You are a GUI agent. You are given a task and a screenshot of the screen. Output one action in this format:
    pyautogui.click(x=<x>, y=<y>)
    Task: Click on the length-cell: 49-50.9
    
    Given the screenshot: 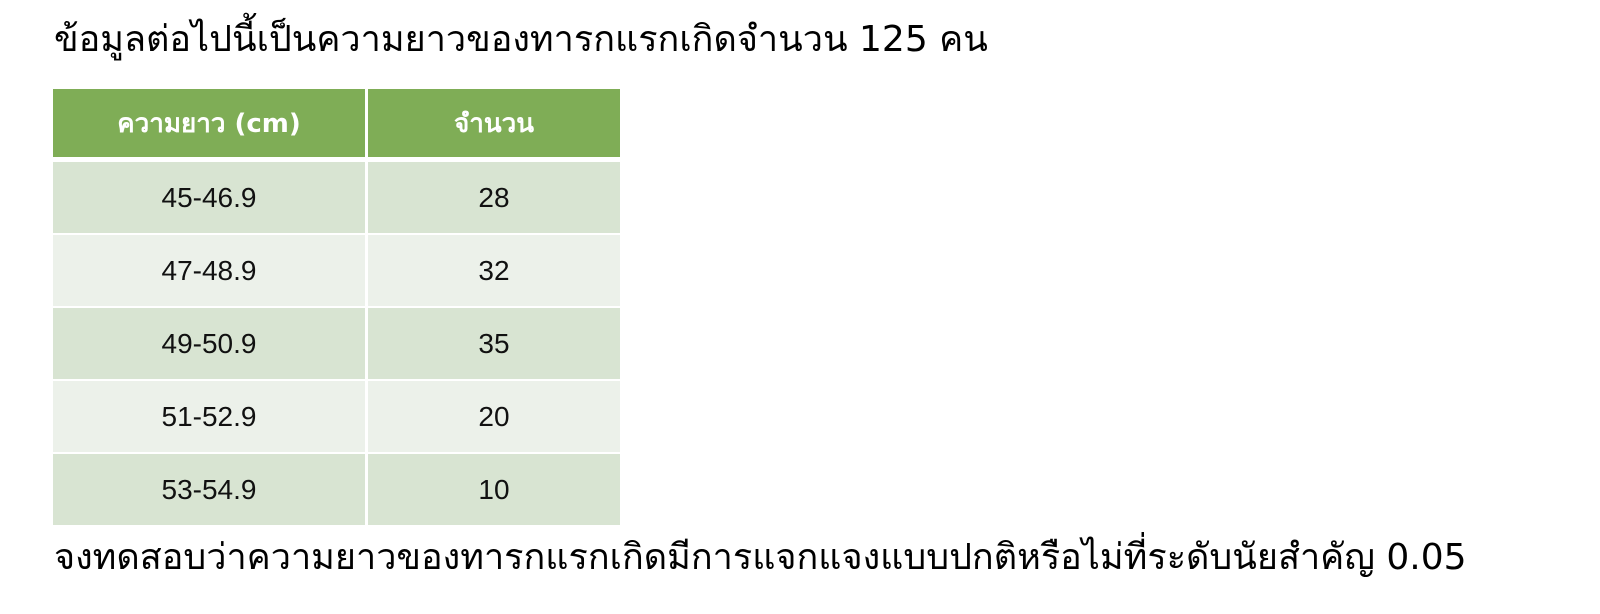 What is the action you would take?
    pyautogui.click(x=210, y=344)
    